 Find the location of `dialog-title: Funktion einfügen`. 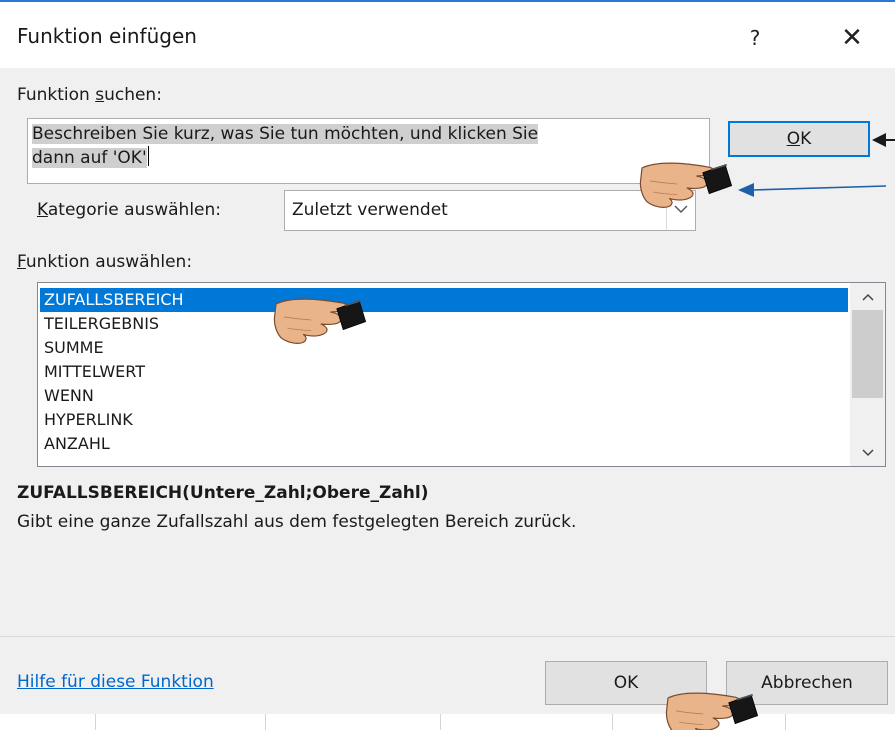

dialog-title: Funktion einfügen is located at coordinates (107, 36).